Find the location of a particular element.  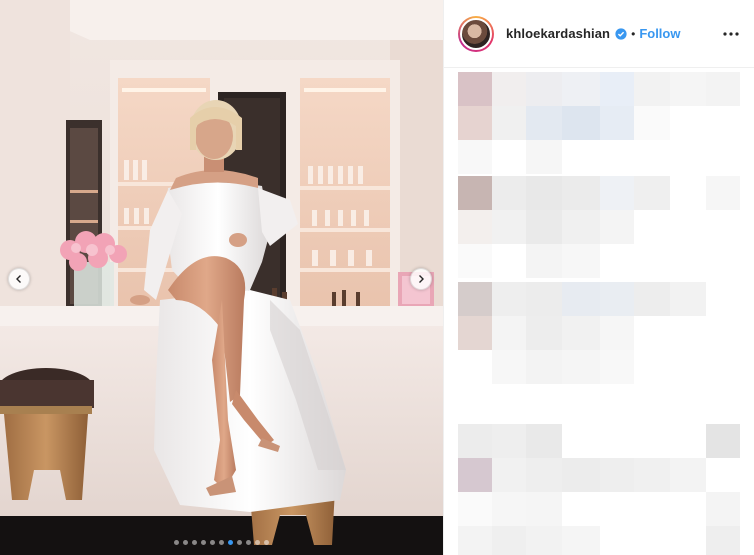

username-link: khloekardashian is located at coordinates (558, 33).